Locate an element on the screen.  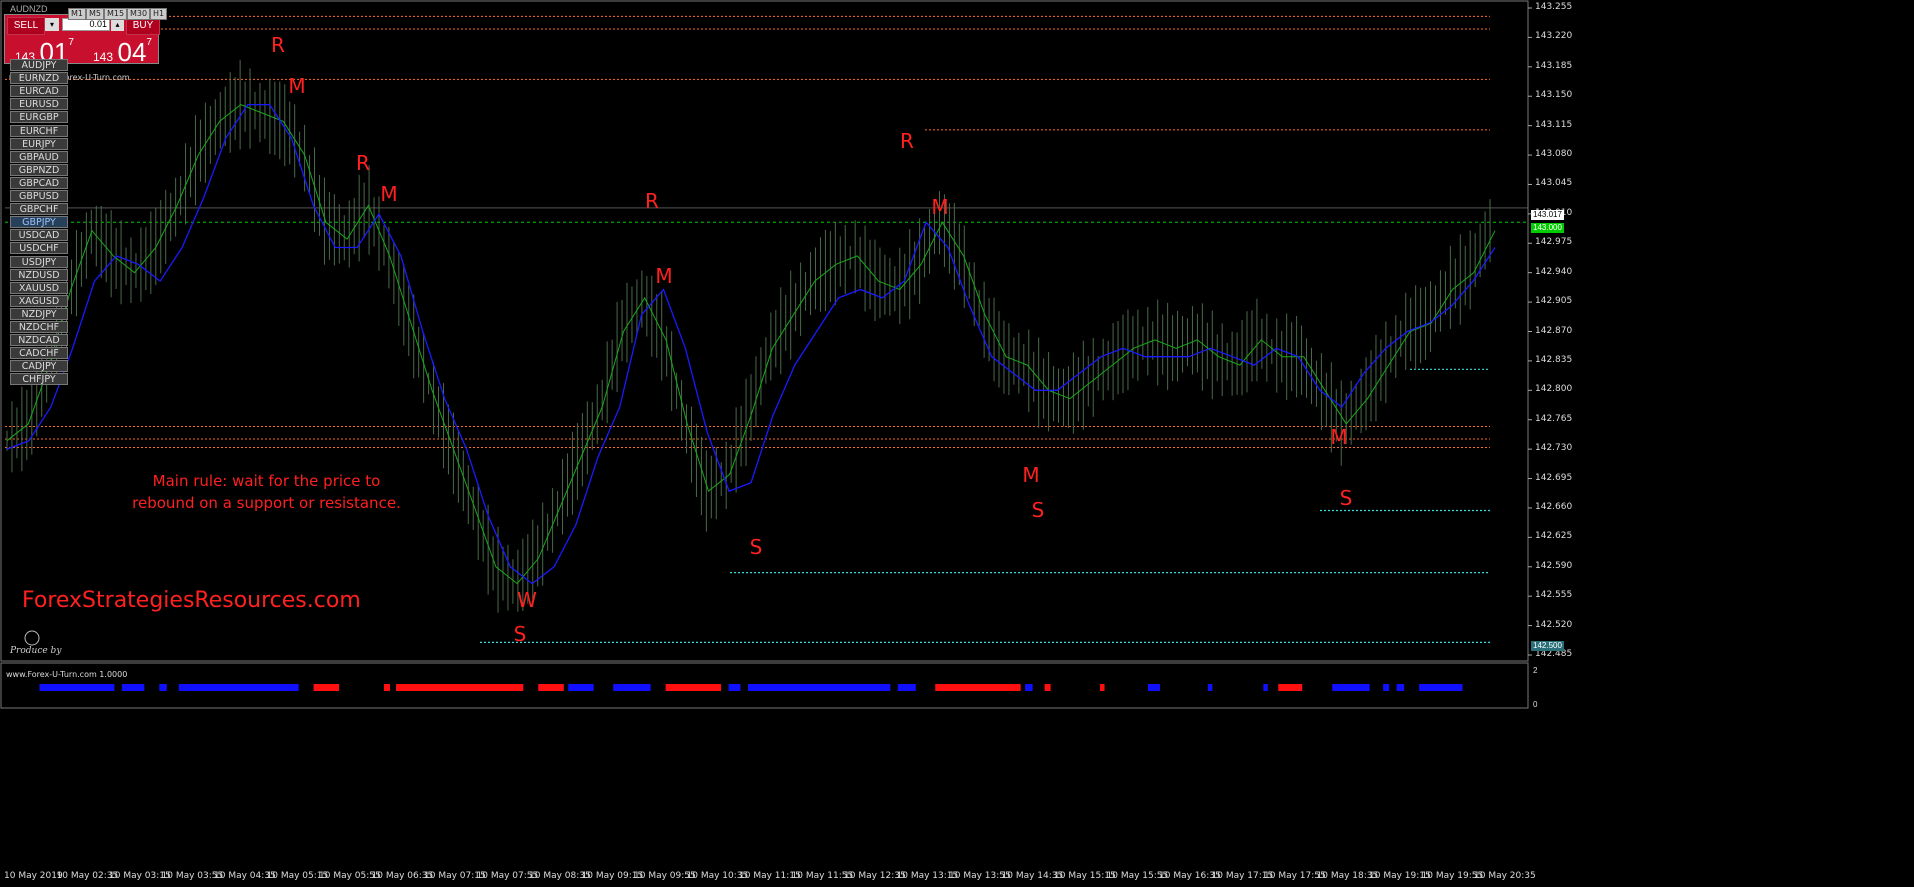
pair-button-gbpnzd: GBPNZD is located at coordinates (39, 169).